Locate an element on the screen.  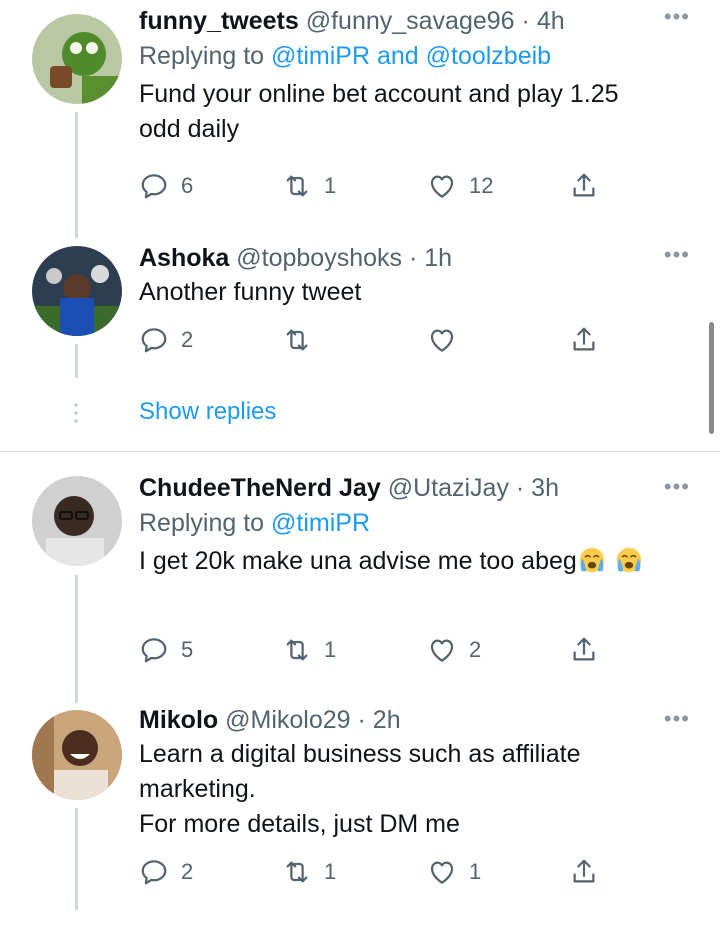
scrollbar is located at coordinates (711, 378).